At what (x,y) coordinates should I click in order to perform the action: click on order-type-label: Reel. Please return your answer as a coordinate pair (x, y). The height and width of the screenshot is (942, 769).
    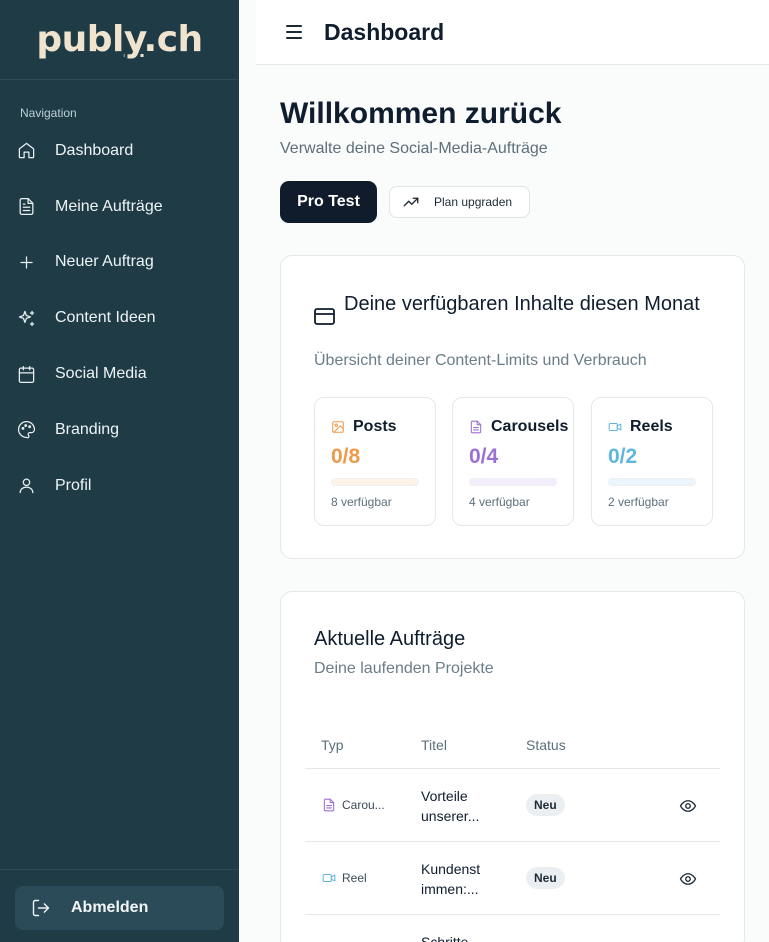
    Looking at the image, I should click on (354, 878).